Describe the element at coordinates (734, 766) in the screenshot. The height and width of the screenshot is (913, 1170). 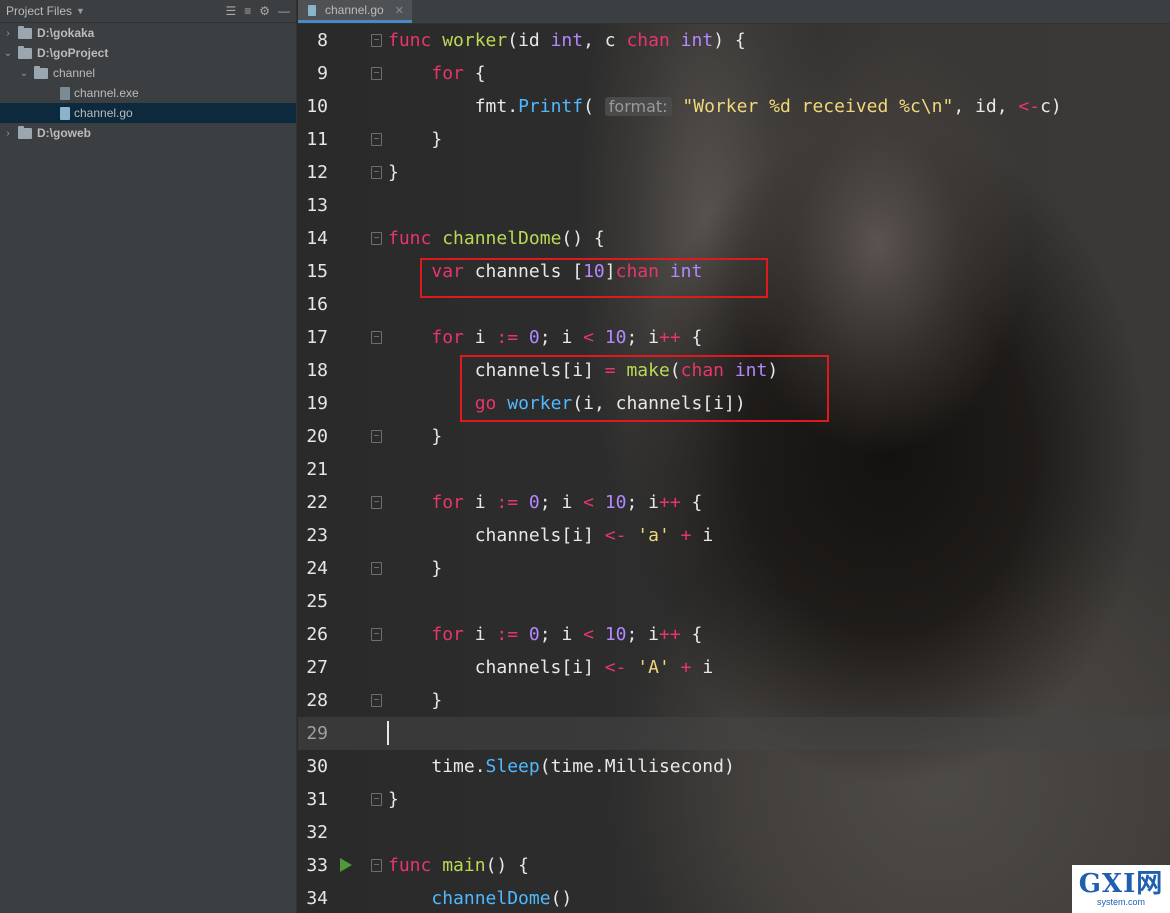
I see `code-line: 30 time.Sleep(time.Millisecond)` at that location.